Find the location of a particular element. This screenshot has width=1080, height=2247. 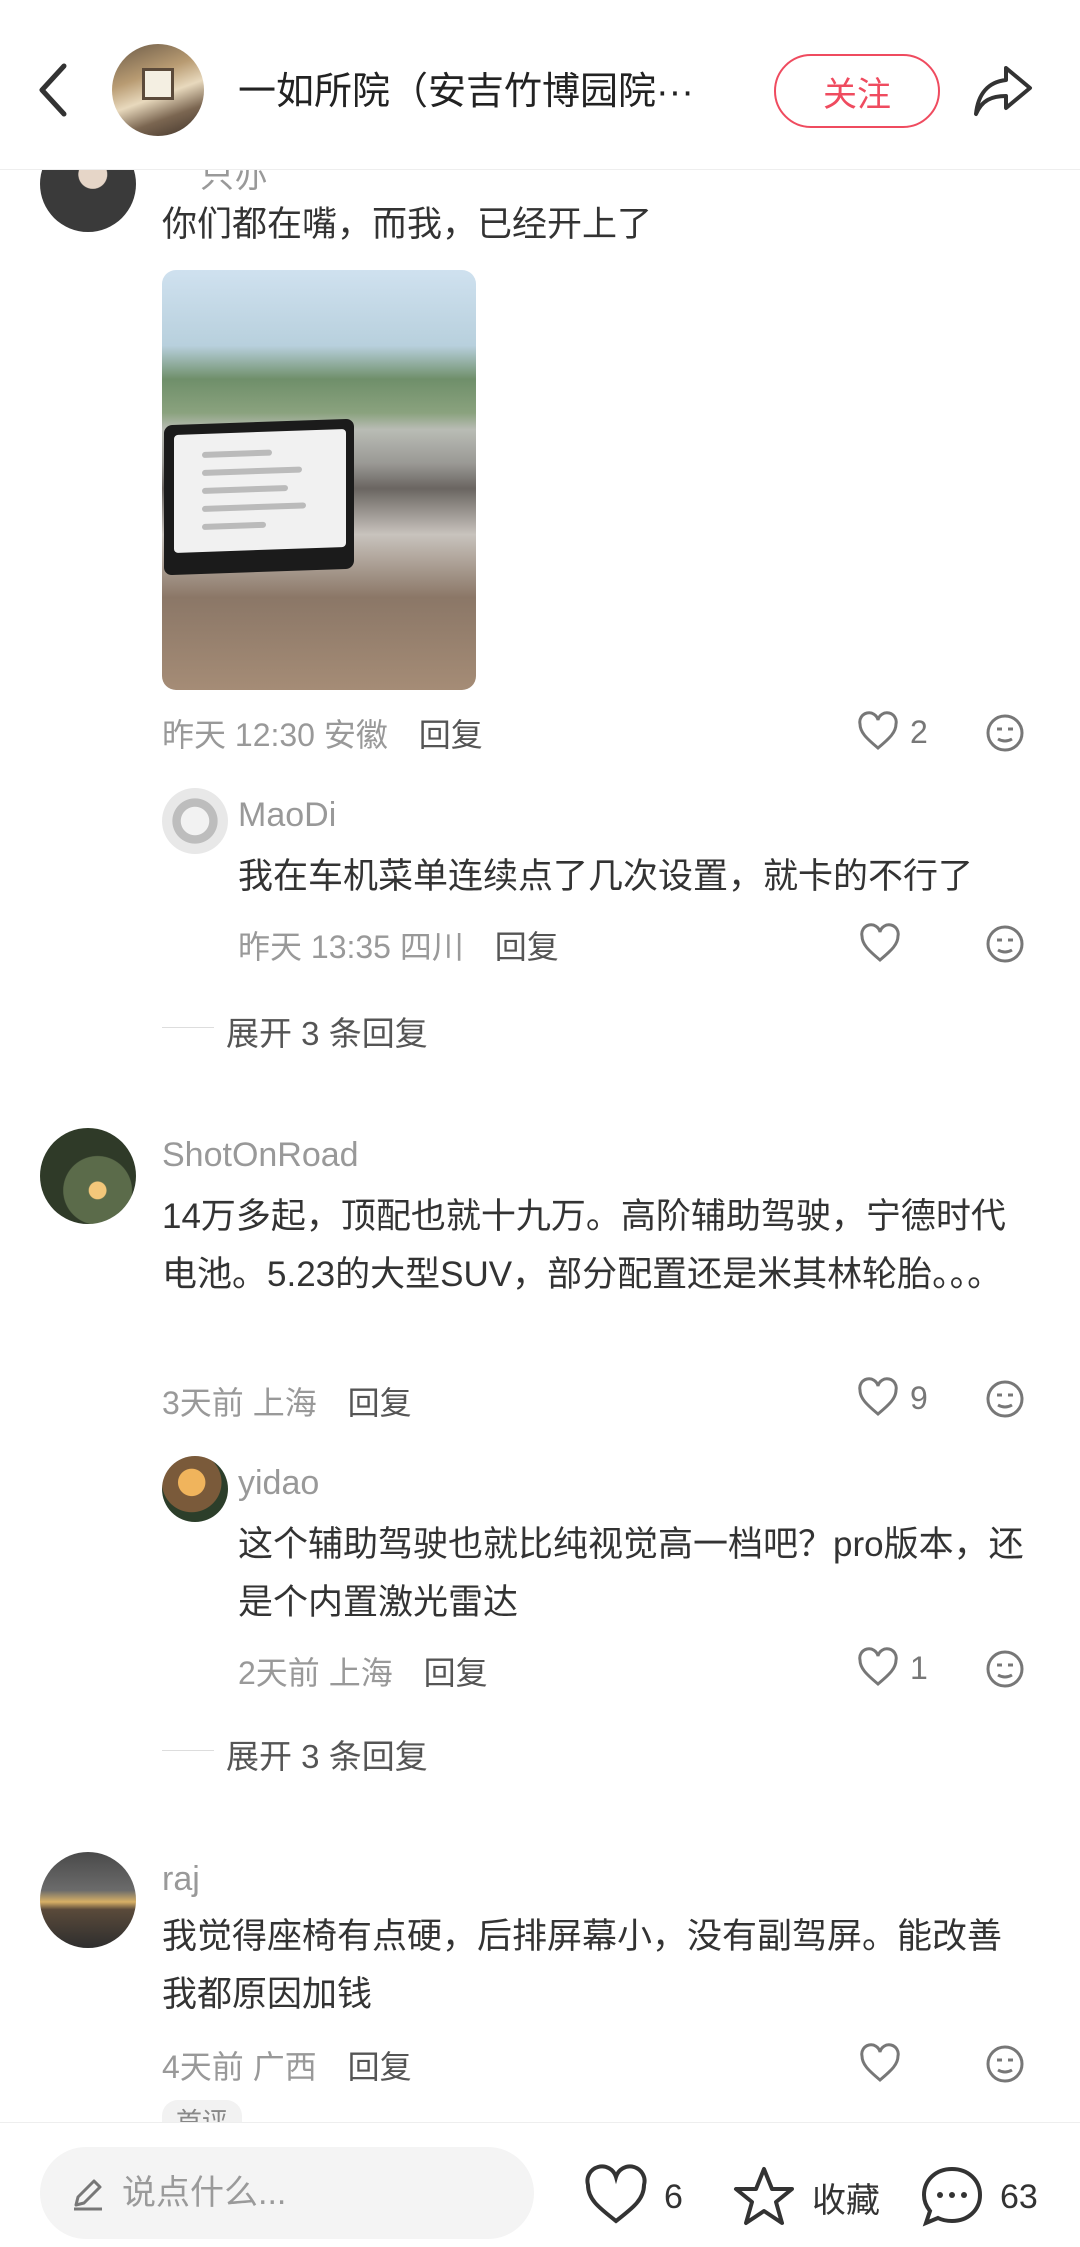

author-name: 一如所院（安吉竹博园院··· is located at coordinates (466, 87).